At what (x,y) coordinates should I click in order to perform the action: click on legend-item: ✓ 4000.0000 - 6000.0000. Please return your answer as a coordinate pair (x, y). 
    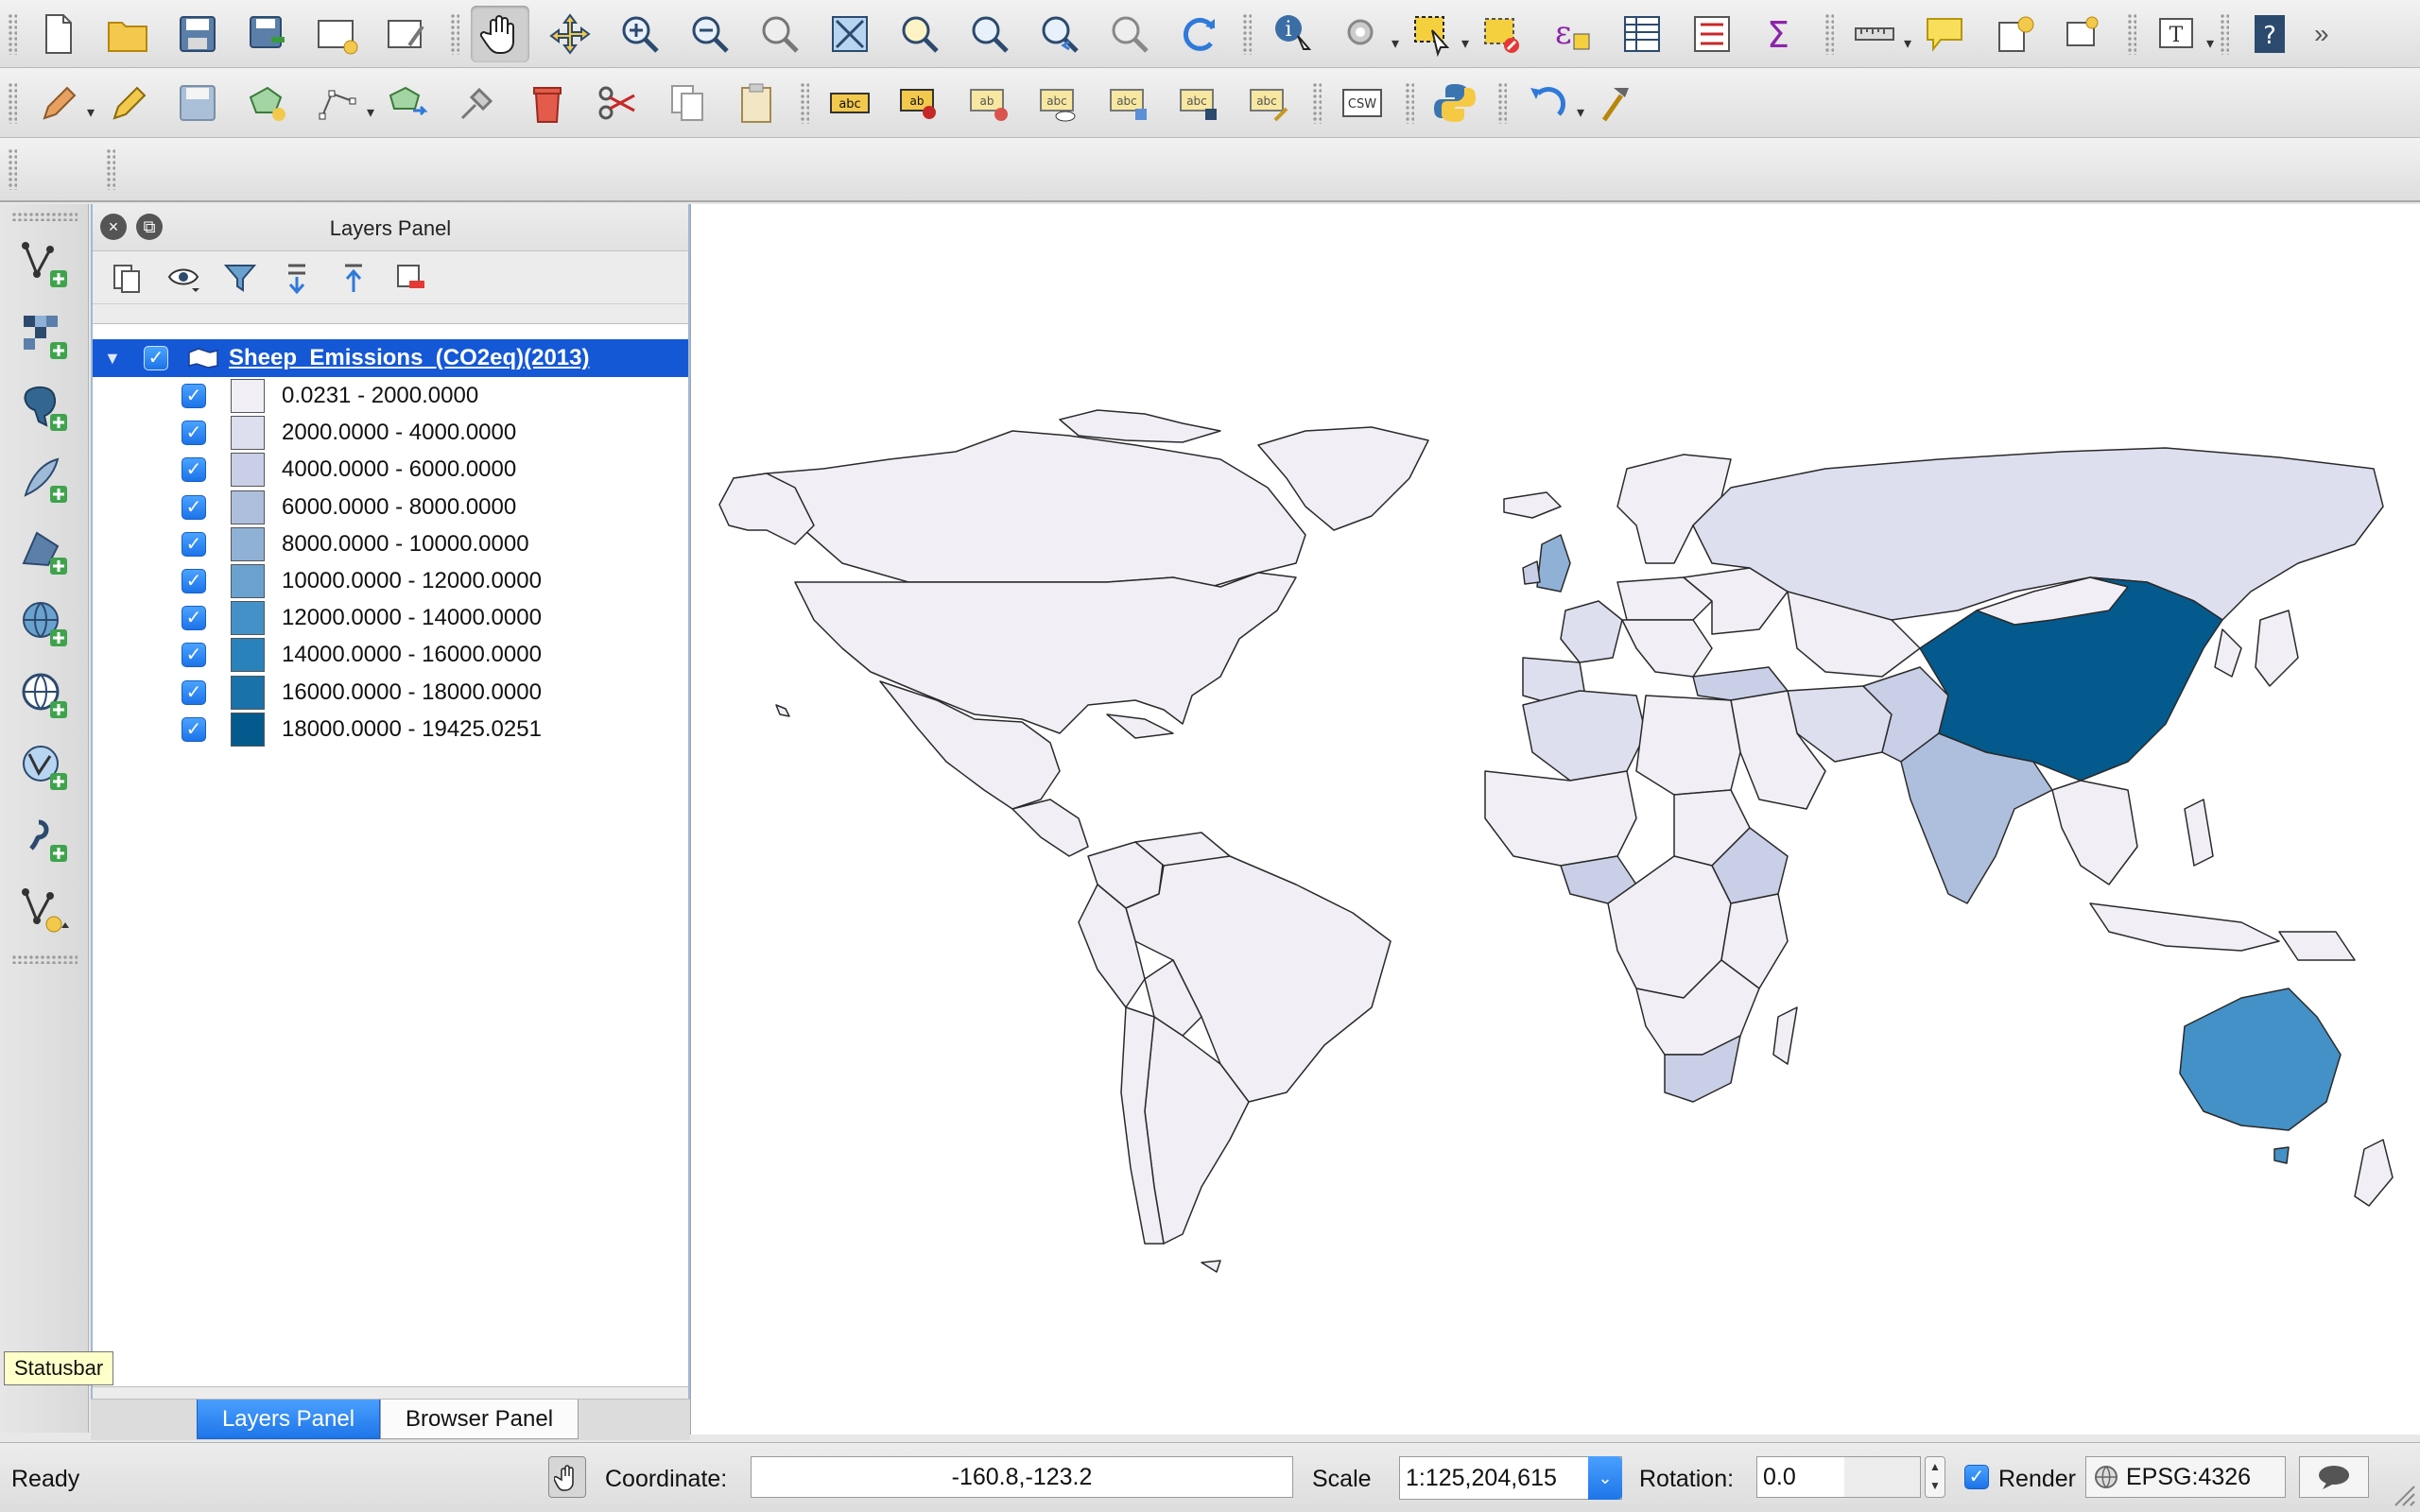
    Looking at the image, I should click on (349, 470).